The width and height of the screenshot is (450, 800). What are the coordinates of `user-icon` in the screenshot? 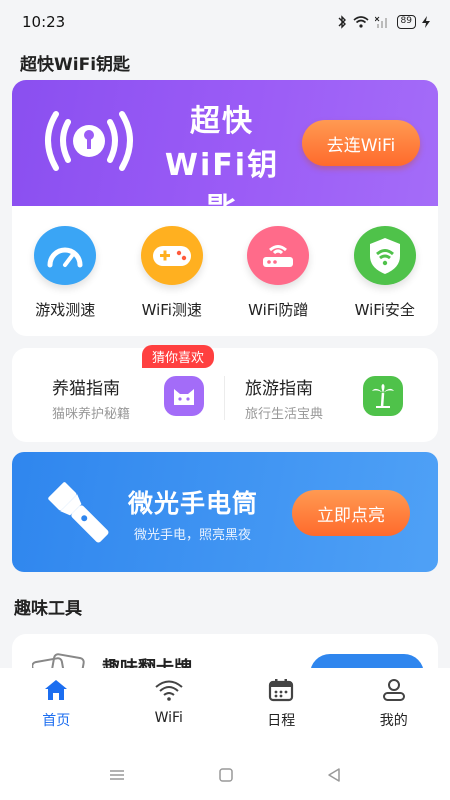 It's located at (393, 690).